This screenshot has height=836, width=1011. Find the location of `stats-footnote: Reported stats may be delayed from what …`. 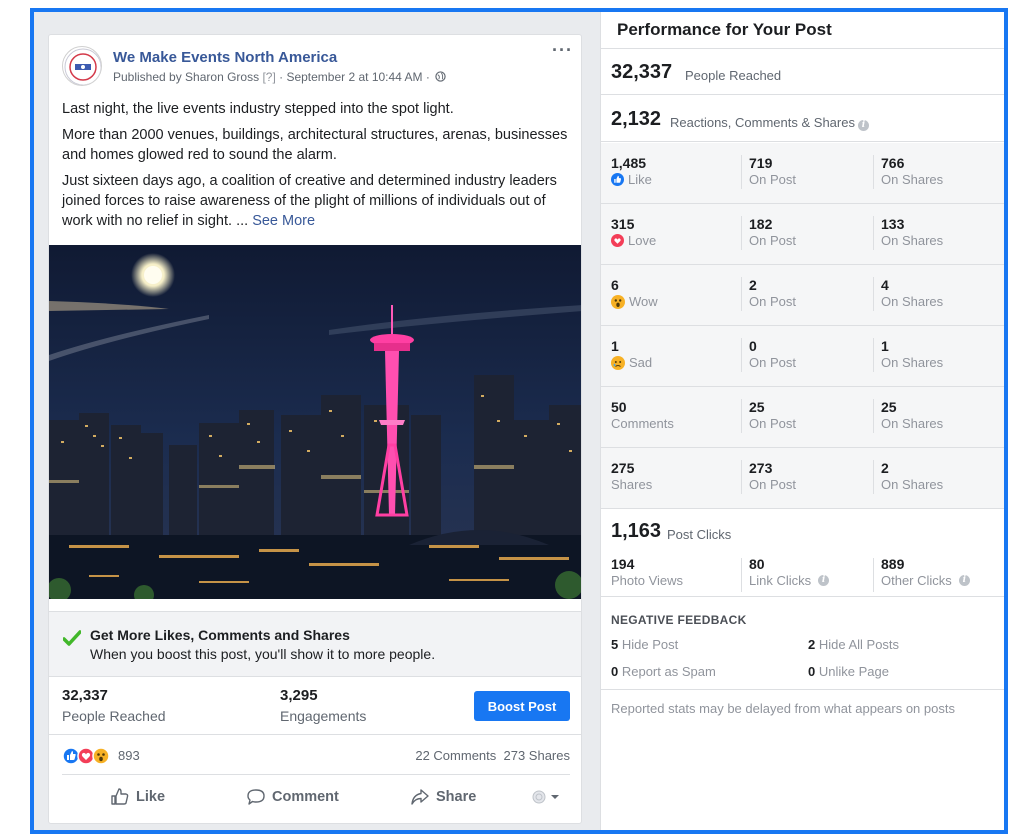

stats-footnote: Reported stats may be delayed from what … is located at coordinates (783, 708).